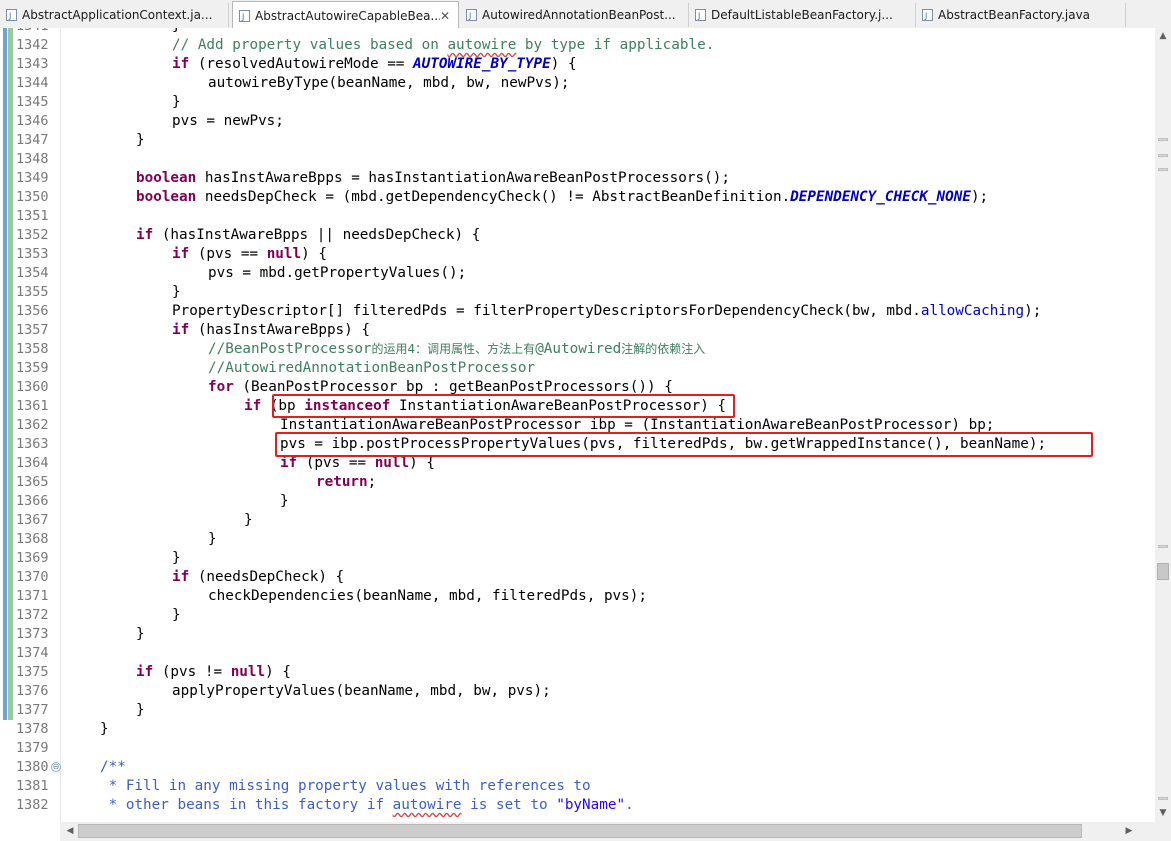 The width and height of the screenshot is (1171, 841). I want to click on code-token: ) {, so click(563, 64).